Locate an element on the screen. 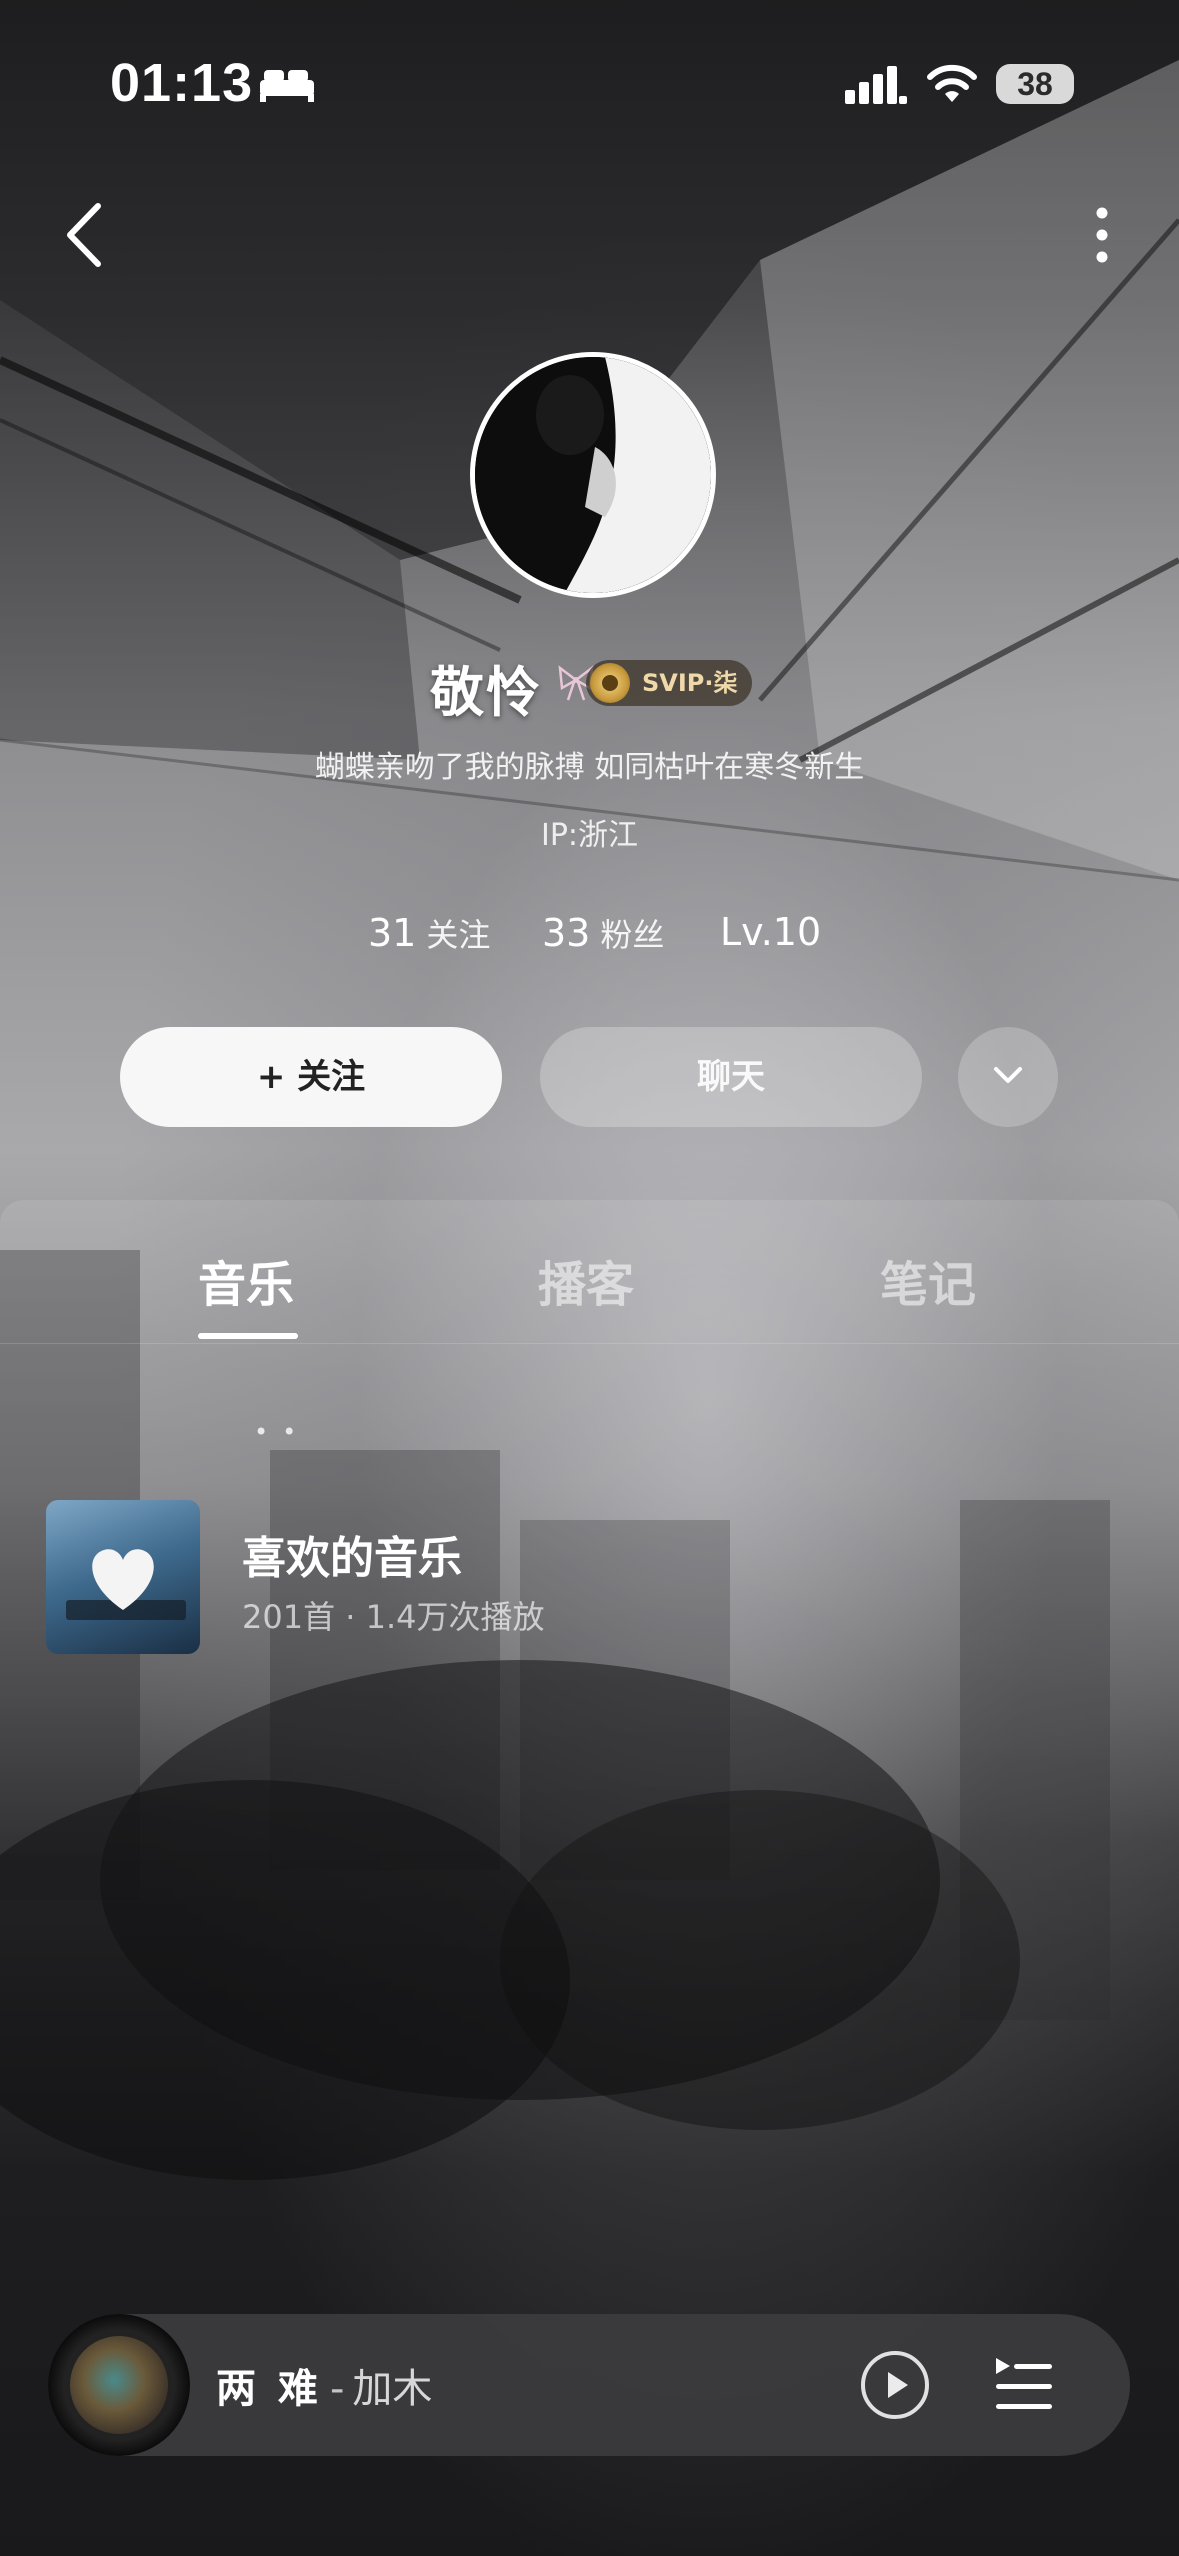 This screenshot has height=2556, width=1179. vip-coin-icon is located at coordinates (610, 683).